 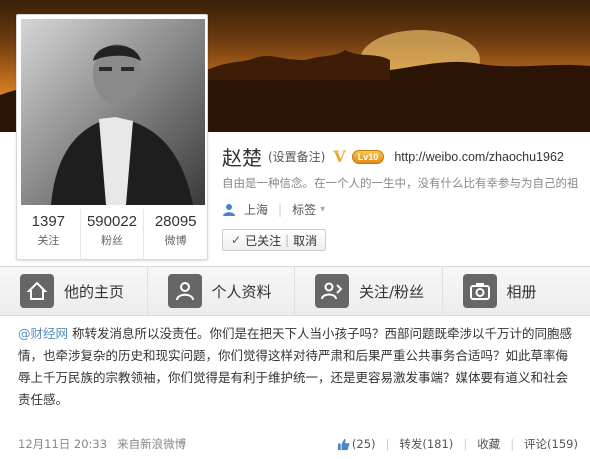 I want to click on tab-home: 他的主页, so click(x=74, y=291).